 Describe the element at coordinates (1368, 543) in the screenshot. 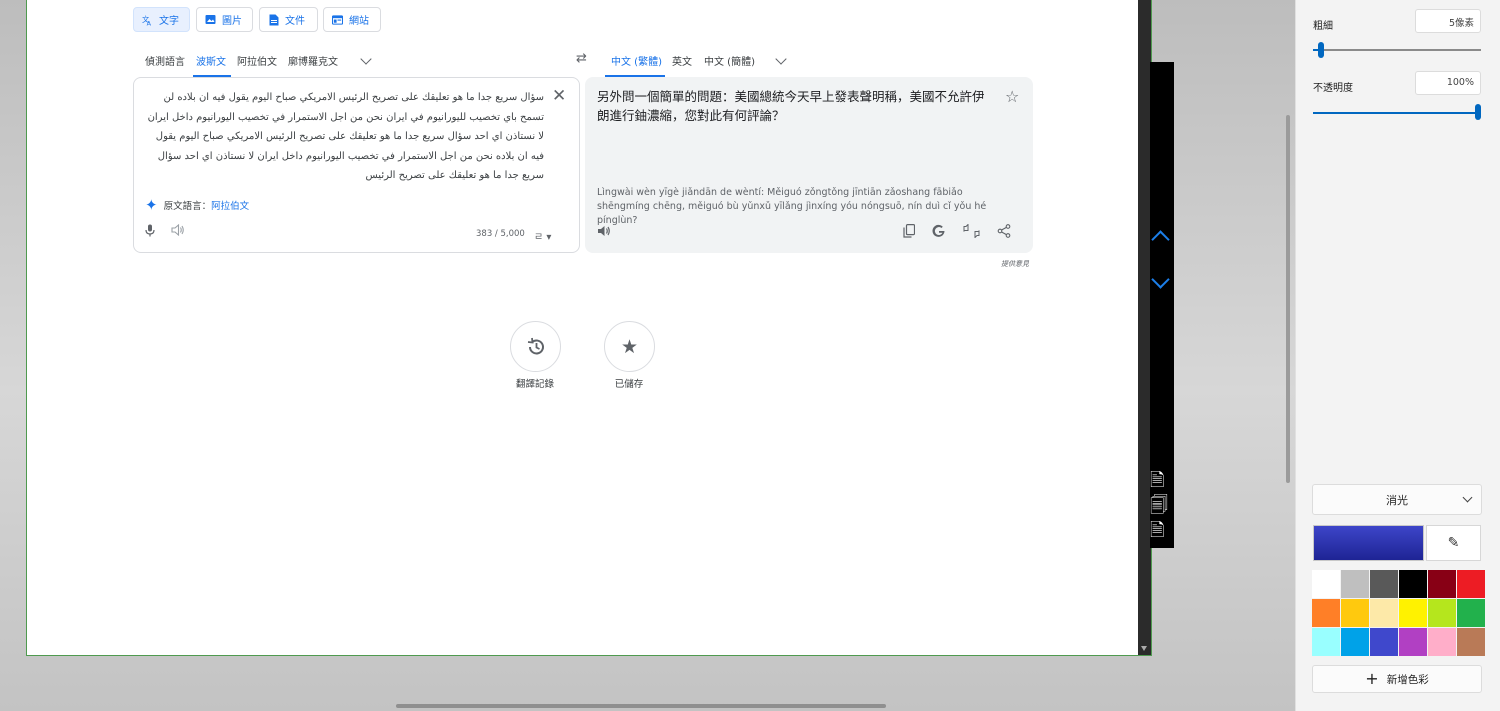

I see `current-color-preview` at that location.